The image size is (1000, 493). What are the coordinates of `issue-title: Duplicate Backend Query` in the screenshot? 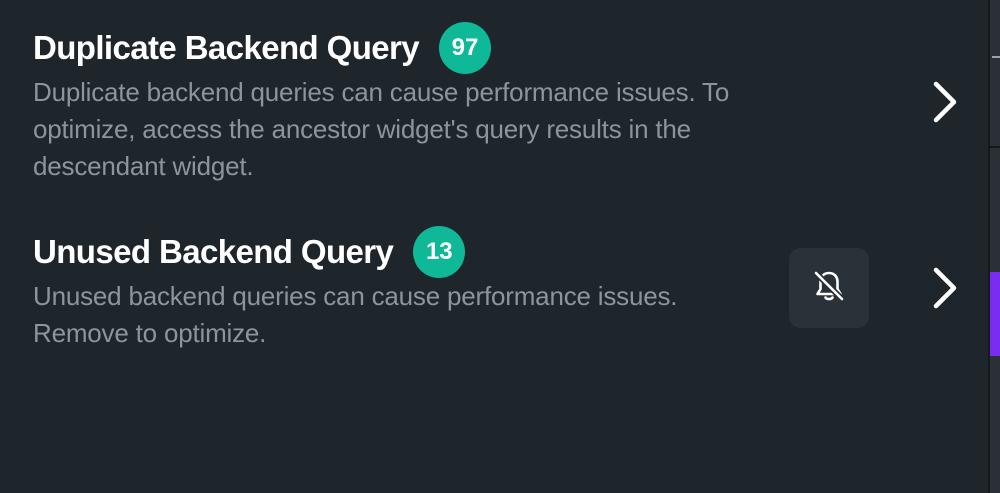 It's located at (226, 47).